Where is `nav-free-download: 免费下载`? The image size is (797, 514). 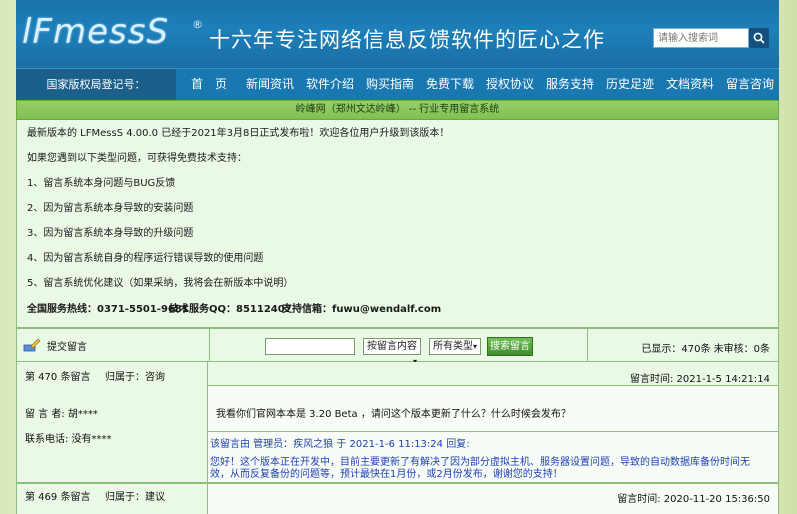
nav-free-download: 免费下载 is located at coordinates (450, 84).